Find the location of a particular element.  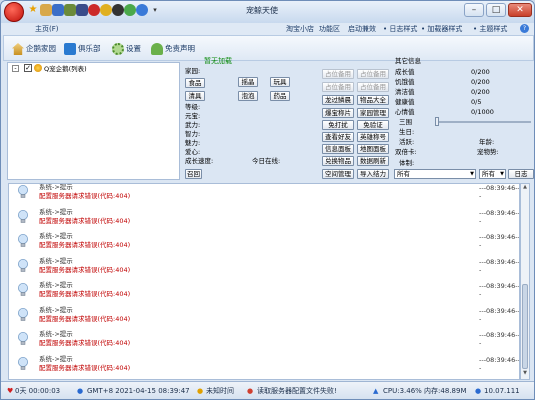

menu-theme-style: • 主题样式 is located at coordinates (490, 29).